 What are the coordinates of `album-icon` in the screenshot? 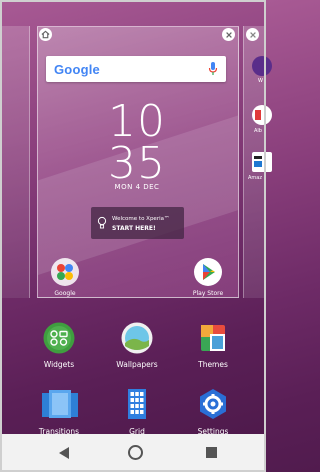 It's located at (262, 115).